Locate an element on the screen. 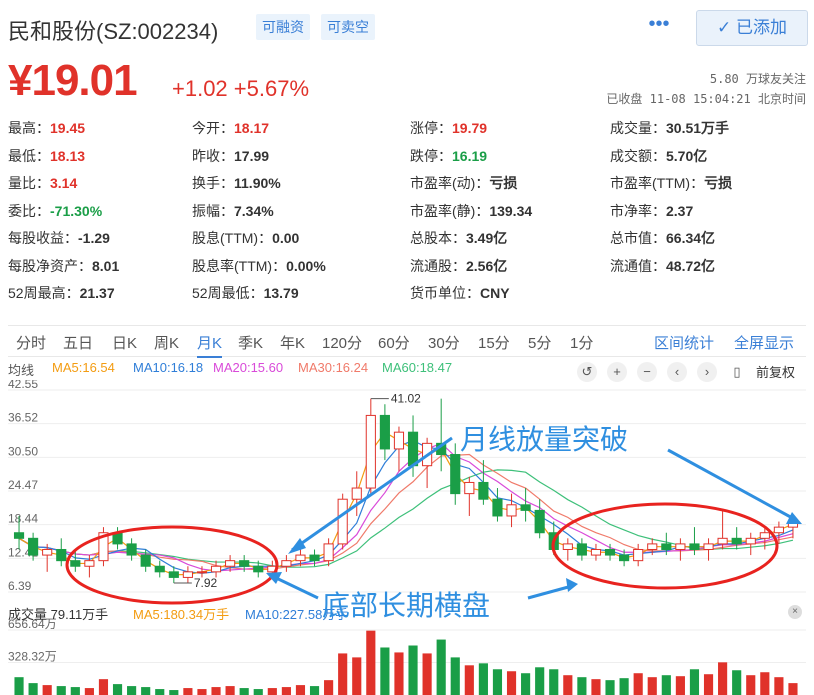 Image resolution: width=814 pixels, height=695 pixels. quote-item: 市盈率(TTM)：亏损 is located at coordinates (671, 185).